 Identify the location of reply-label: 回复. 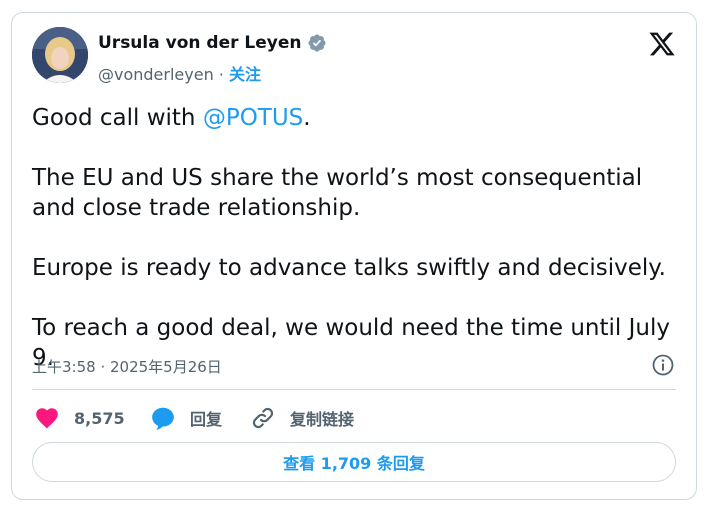
(206, 419).